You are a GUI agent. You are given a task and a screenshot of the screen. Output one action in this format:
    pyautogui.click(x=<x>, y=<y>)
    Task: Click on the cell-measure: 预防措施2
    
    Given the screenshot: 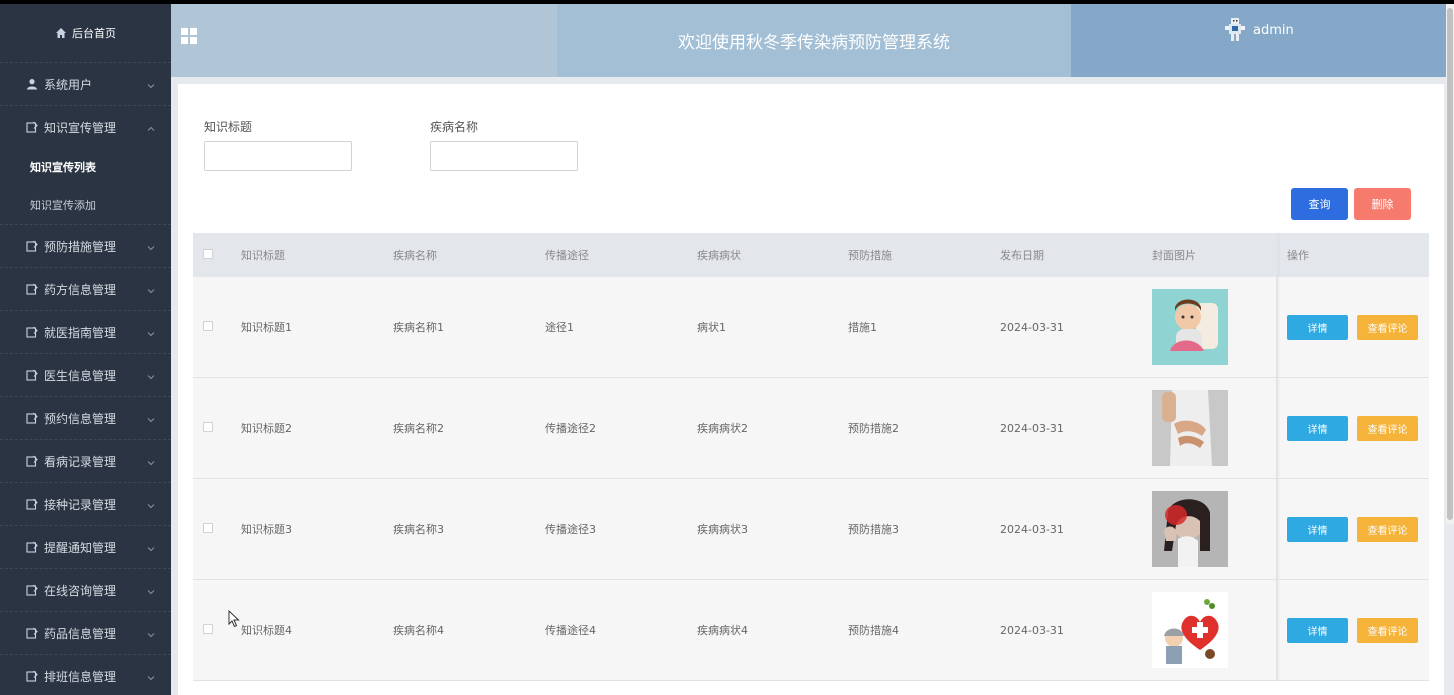 What is the action you would take?
    pyautogui.click(x=873, y=428)
    